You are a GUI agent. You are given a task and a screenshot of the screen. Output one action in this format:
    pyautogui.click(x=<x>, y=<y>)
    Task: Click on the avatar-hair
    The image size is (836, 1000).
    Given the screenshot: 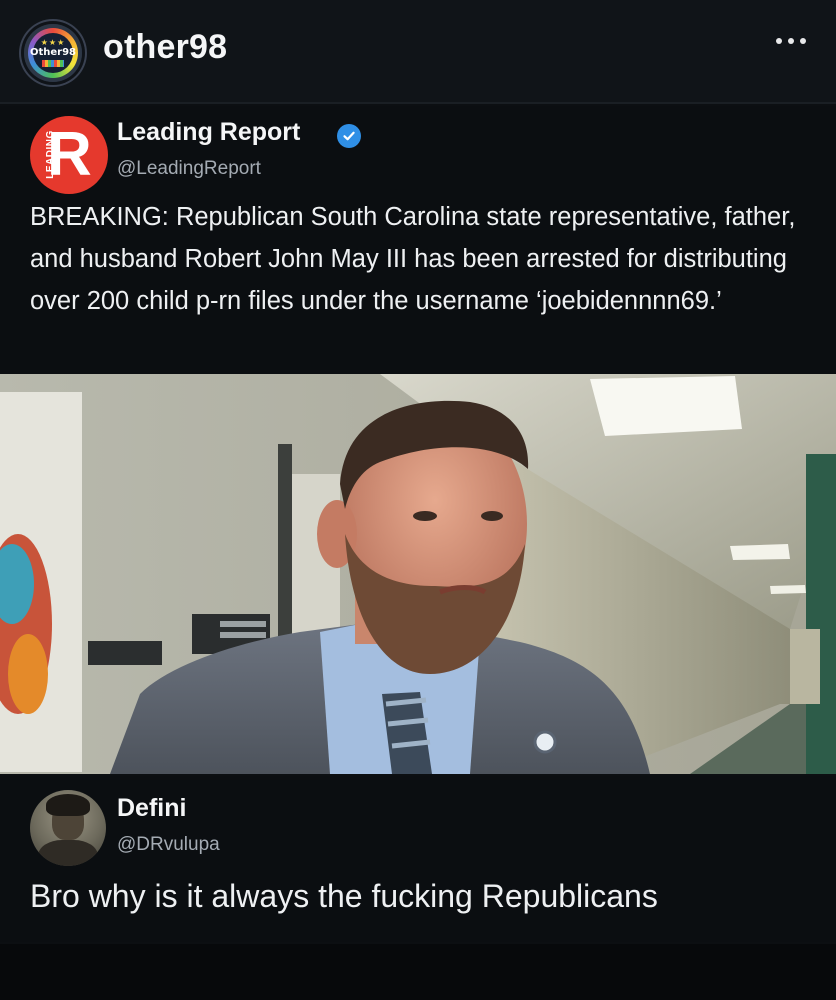 What is the action you would take?
    pyautogui.click(x=68, y=805)
    